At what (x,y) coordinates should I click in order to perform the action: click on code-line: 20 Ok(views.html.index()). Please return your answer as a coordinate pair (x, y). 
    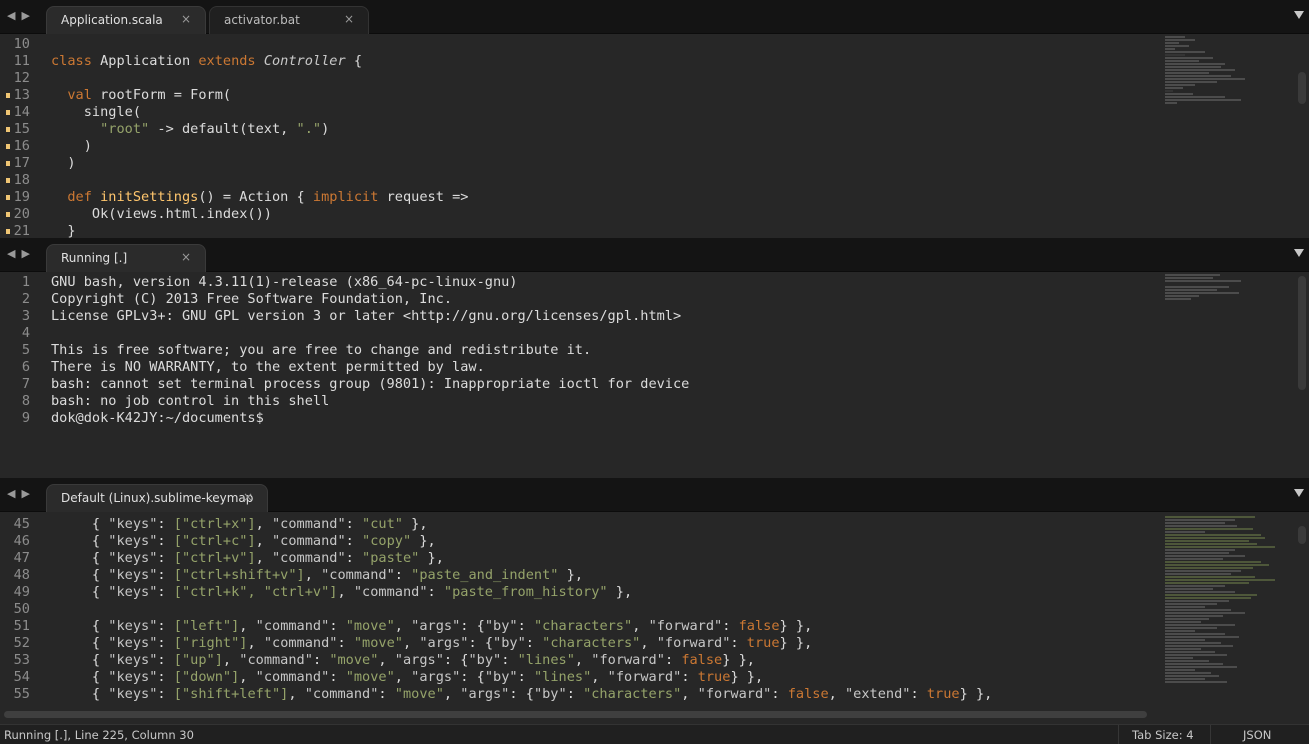
    Looking at the image, I should click on (654, 214).